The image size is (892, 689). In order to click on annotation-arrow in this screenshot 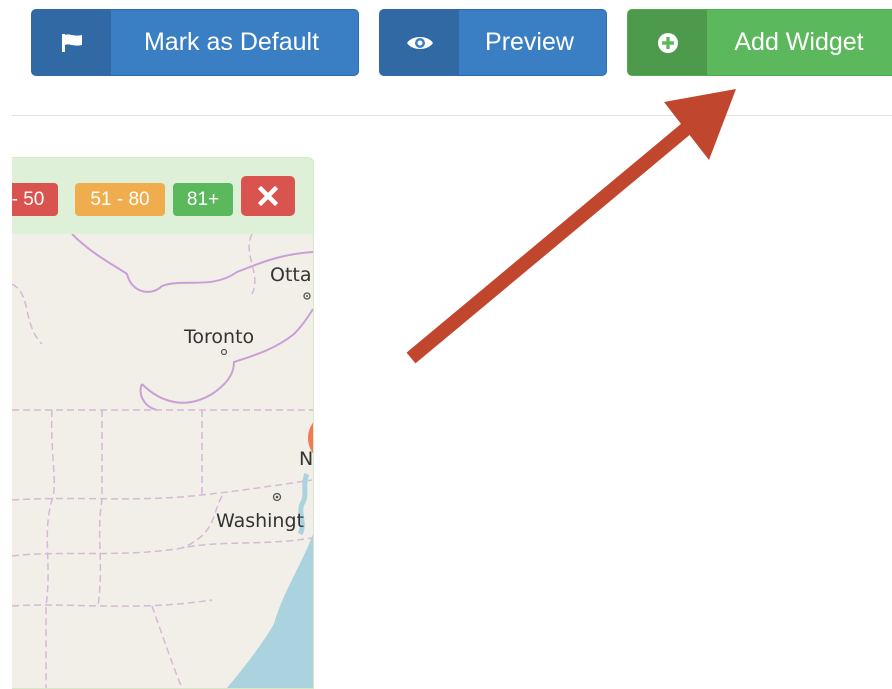, I will do `click(571, 226)`.